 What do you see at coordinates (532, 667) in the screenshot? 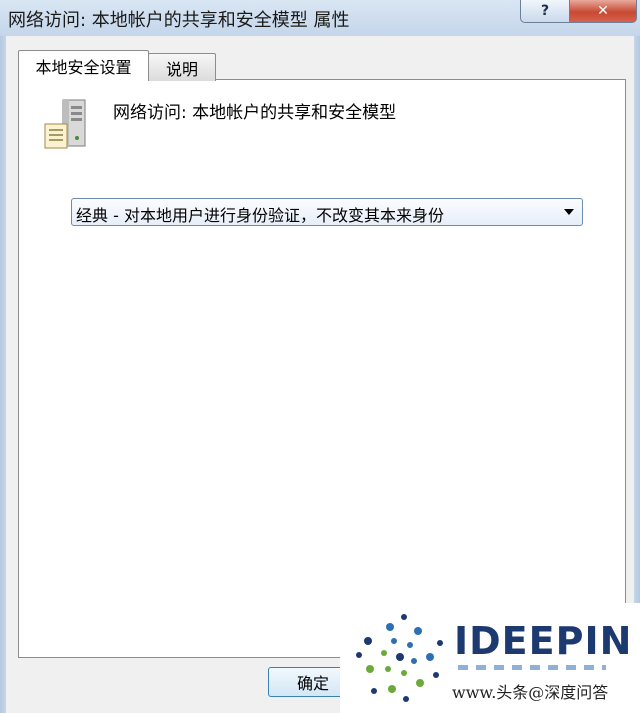
I see `watermark-bar` at bounding box center [532, 667].